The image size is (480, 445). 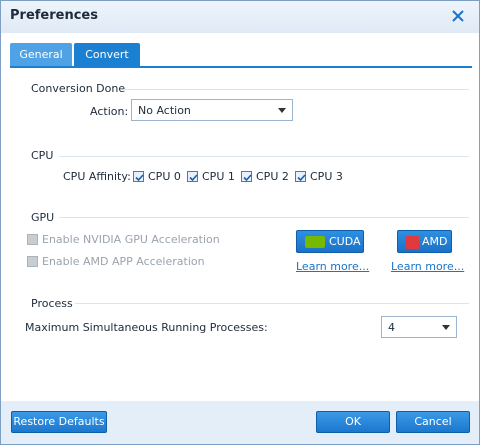 I want to click on cuda-button-label: CUDA, so click(x=345, y=241).